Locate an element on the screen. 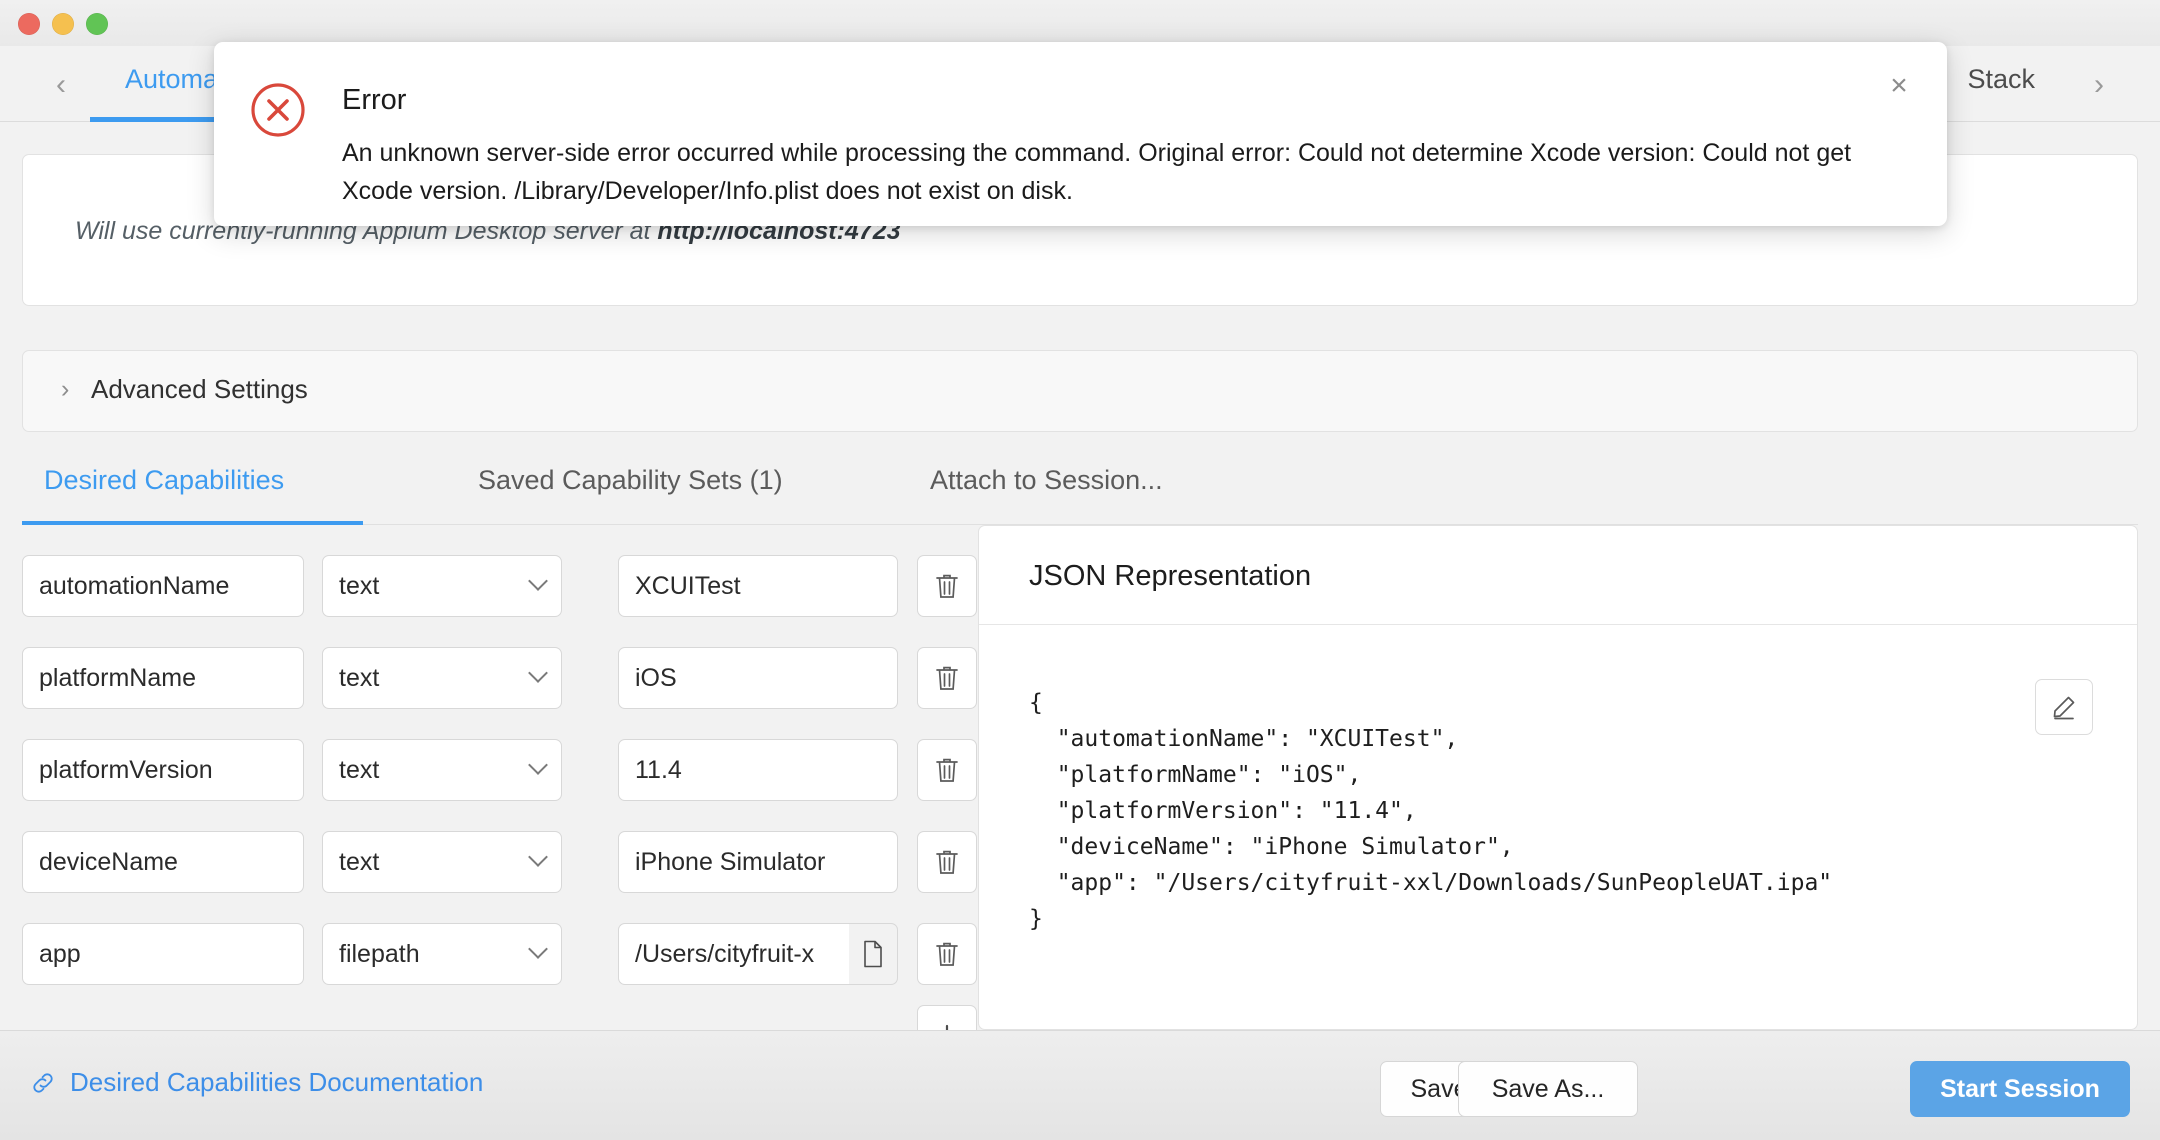 The image size is (2160, 1140). tab-stack: Stack is located at coordinates (2001, 79).